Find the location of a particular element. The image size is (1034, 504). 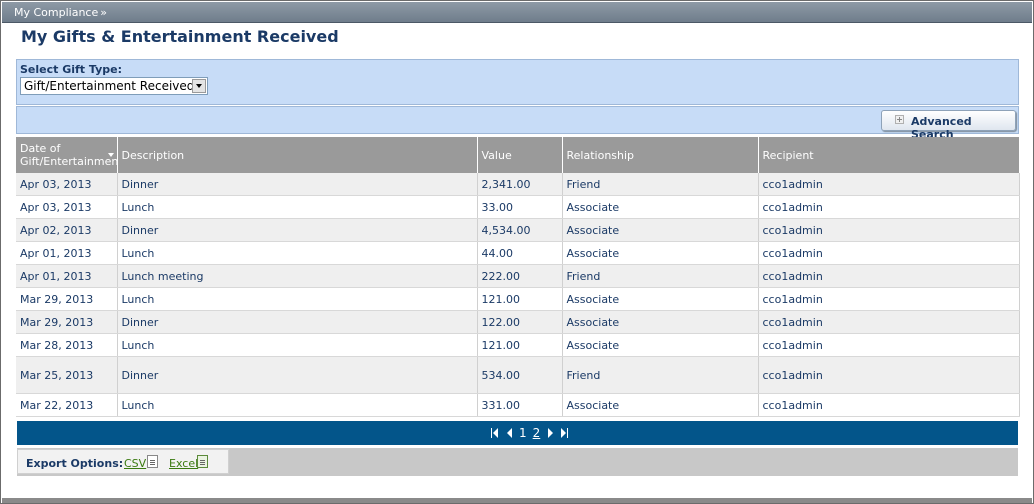

breadcrumb-arrow-icon: » is located at coordinates (103, 12).